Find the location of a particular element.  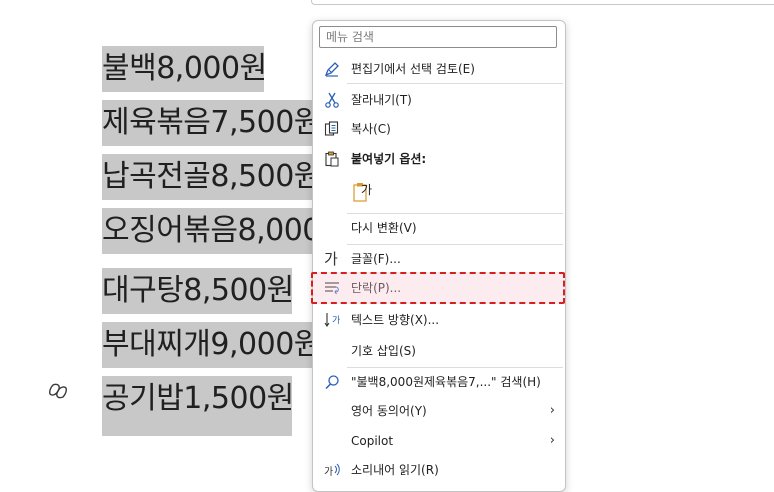

menu-item-editor-review: 편집기에서 선택 검토(E) is located at coordinates (439, 69).